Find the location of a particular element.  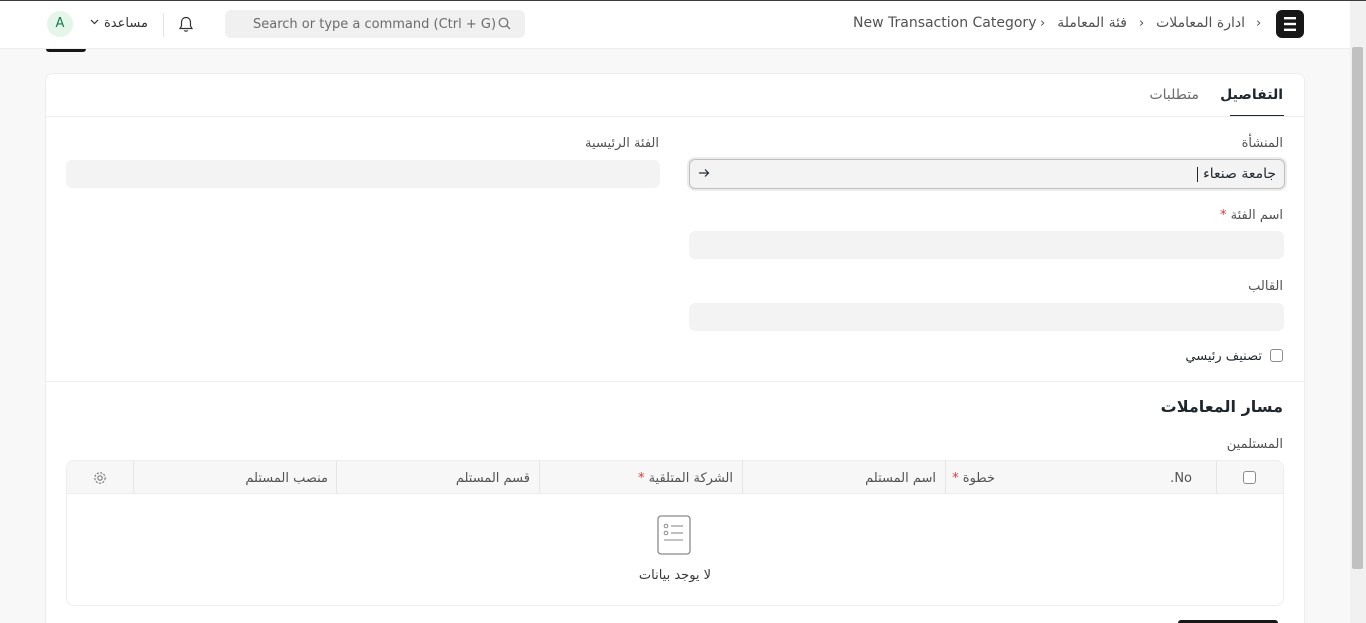

user-avatar: A is located at coordinates (60, 24).